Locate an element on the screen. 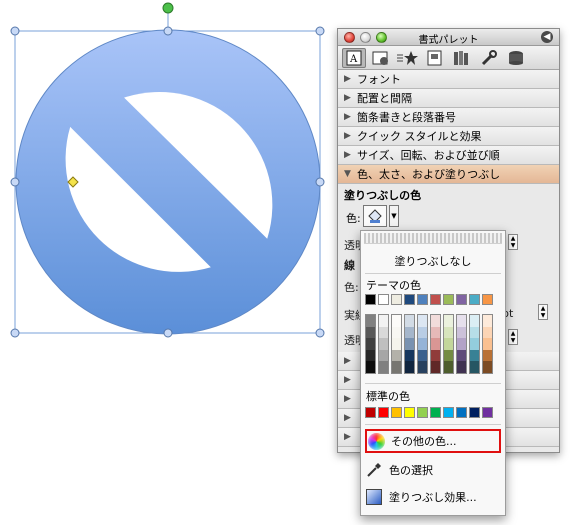  no-fill-option: 塗りつぶしなし is located at coordinates (433, 261).